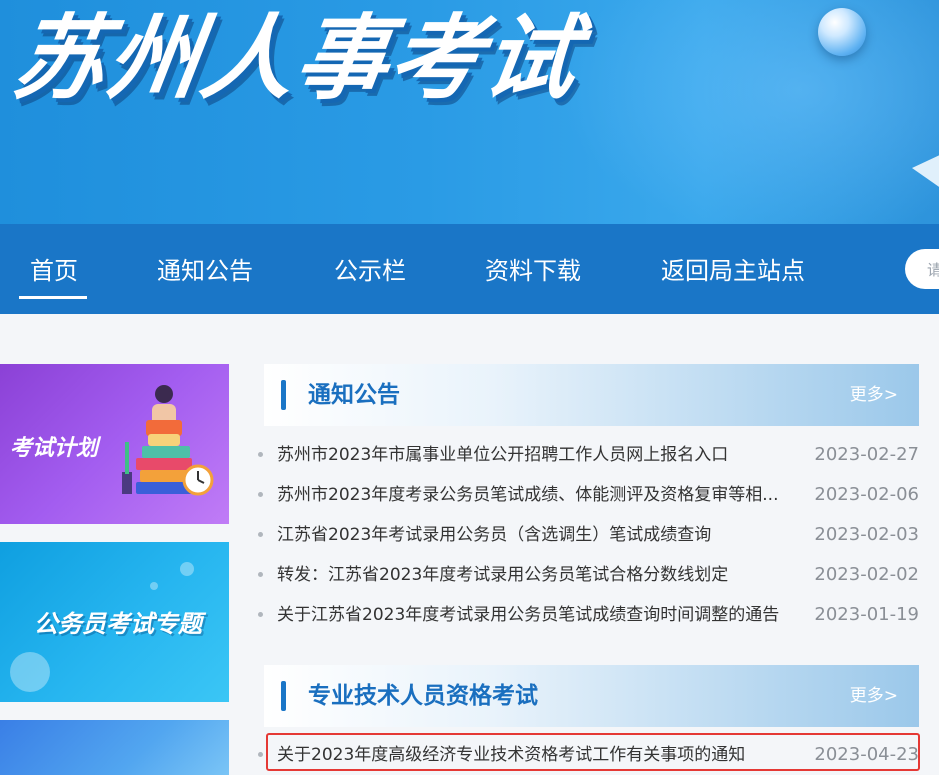 The width and height of the screenshot is (939, 775). Describe the element at coordinates (114, 747) in the screenshot. I see `promo-card-third` at that location.